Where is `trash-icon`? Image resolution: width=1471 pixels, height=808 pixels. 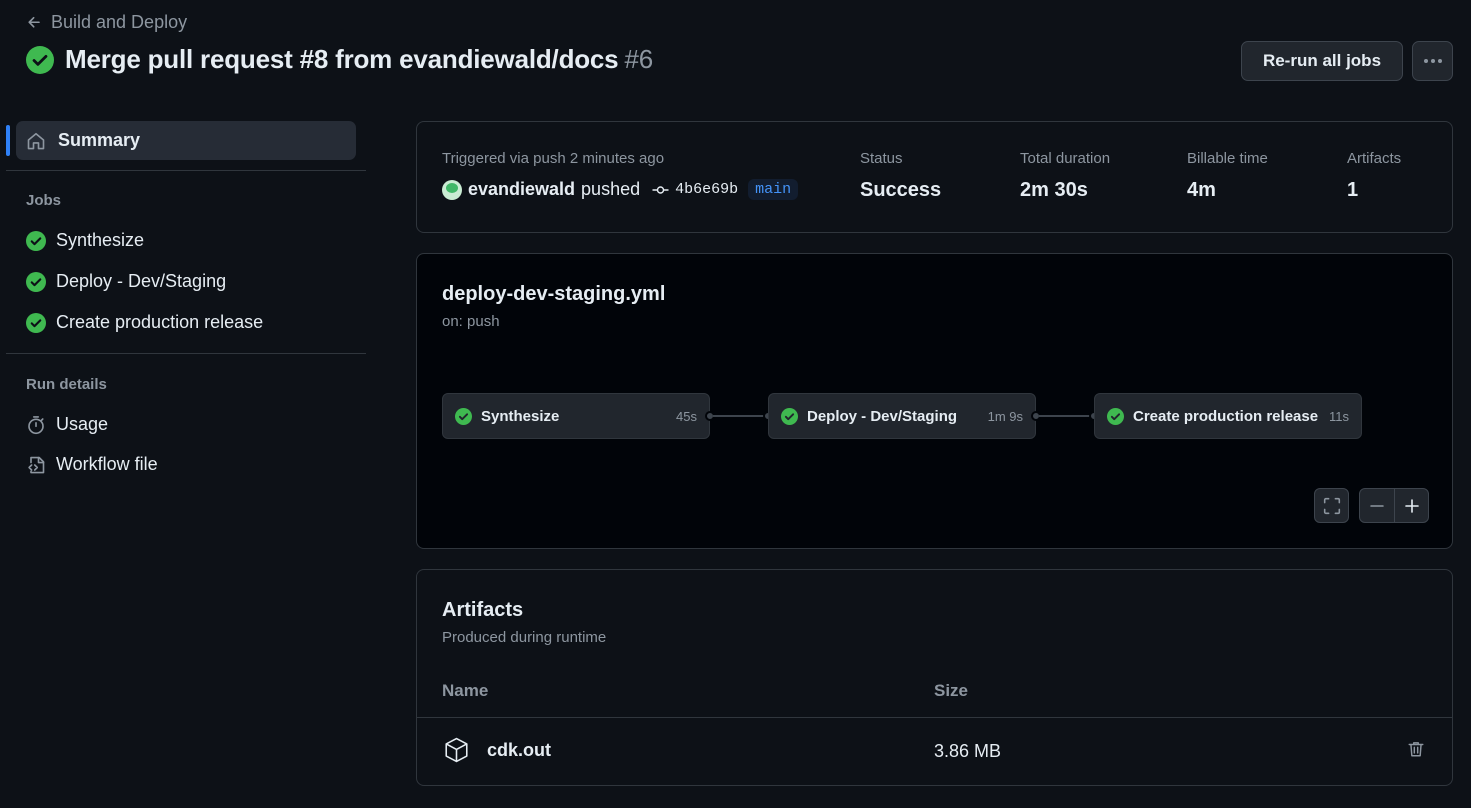
trash-icon is located at coordinates (1416, 749).